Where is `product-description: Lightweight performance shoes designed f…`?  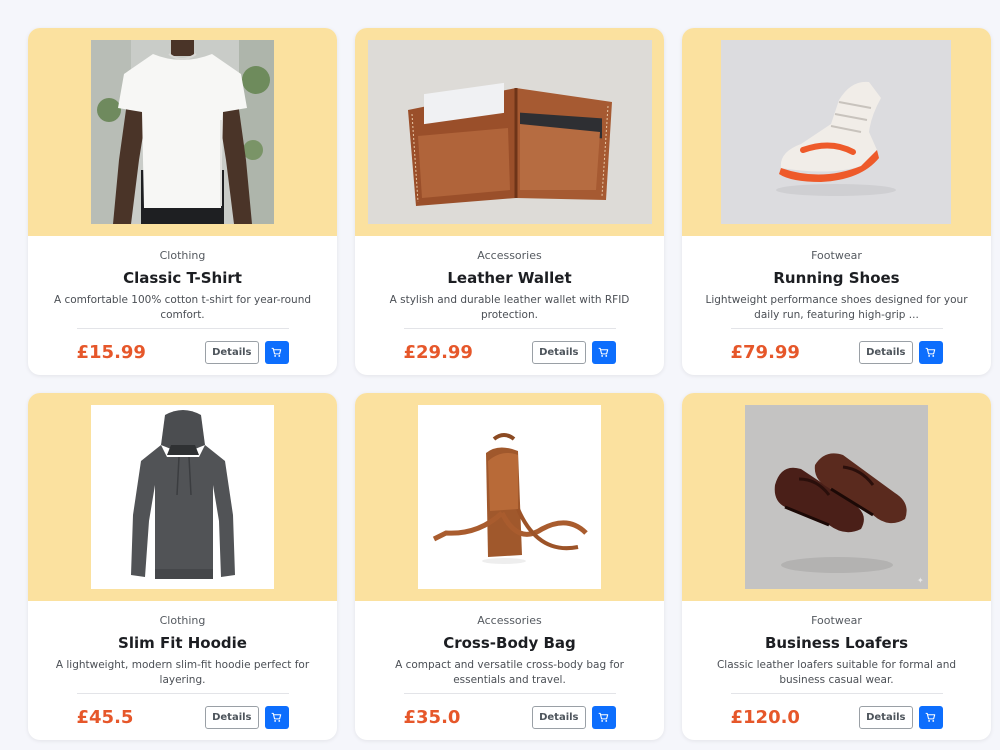
product-description: Lightweight performance shoes designed f… is located at coordinates (836, 307).